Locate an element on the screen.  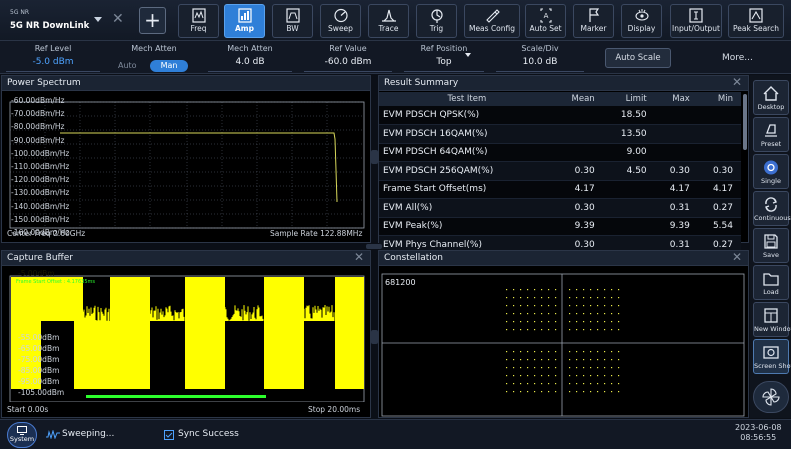
mech-atten-toggle: Auto Man is located at coordinates (151, 66).